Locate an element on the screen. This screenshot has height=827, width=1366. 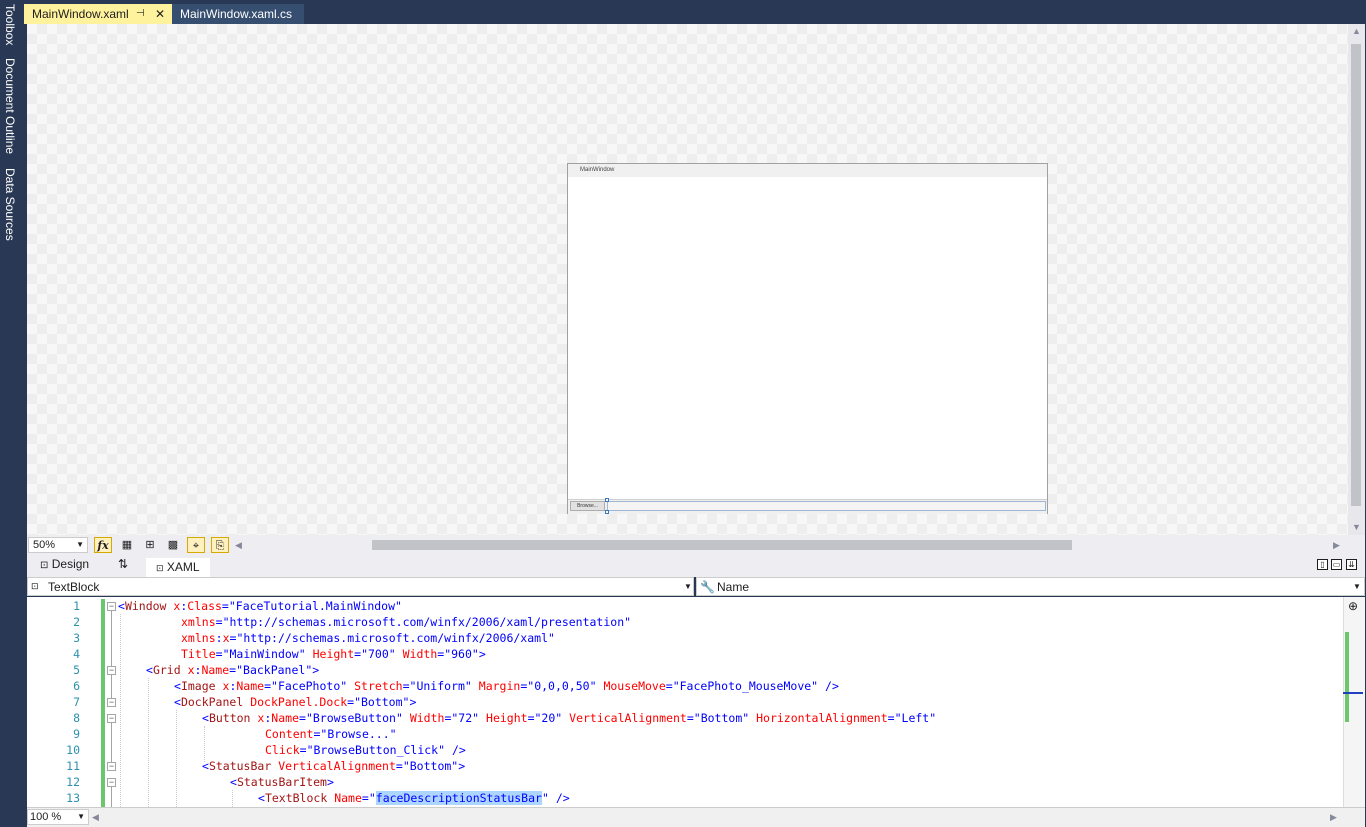
scrollbar-change-marker is located at coordinates (1347, 677).